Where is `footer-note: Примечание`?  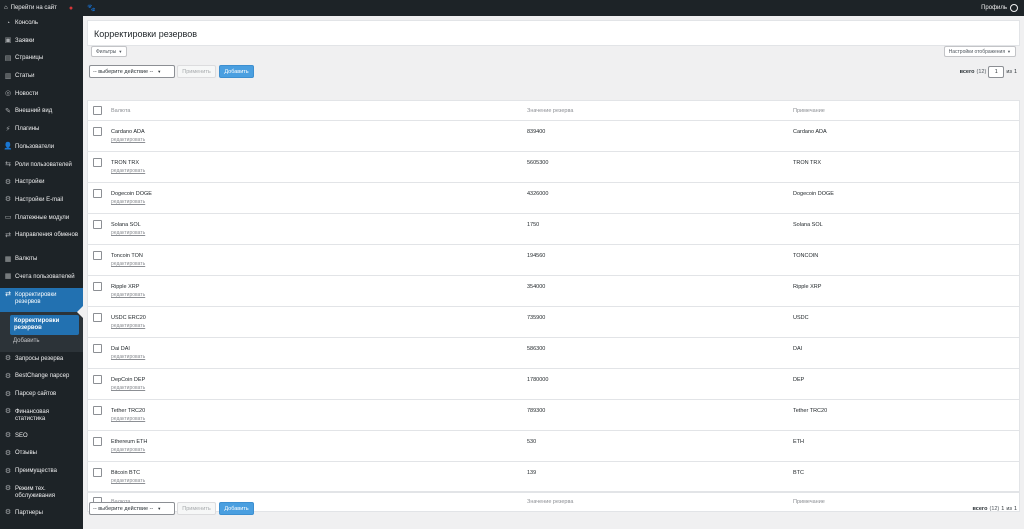
footer-note: Примечание is located at coordinates (809, 502).